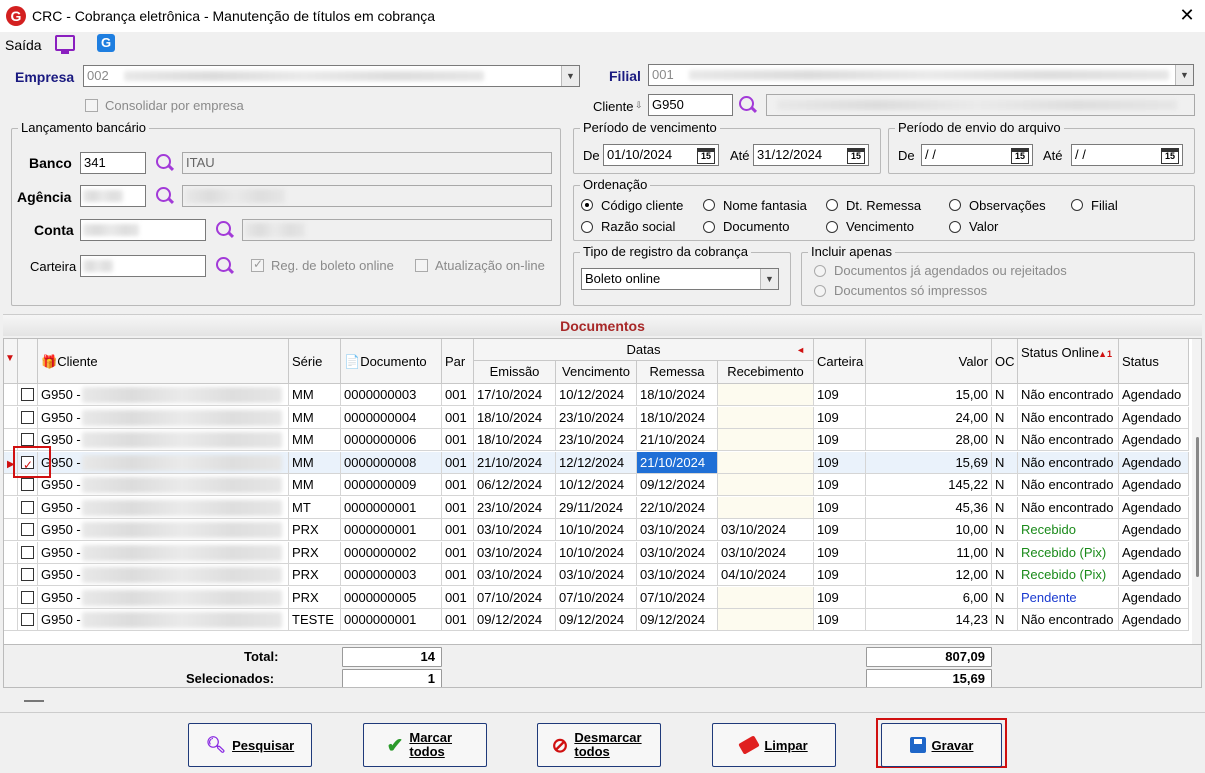 The width and height of the screenshot is (1205, 773). Describe the element at coordinates (431, 744) in the screenshot. I see `marcar-label: Marcar todos` at that location.